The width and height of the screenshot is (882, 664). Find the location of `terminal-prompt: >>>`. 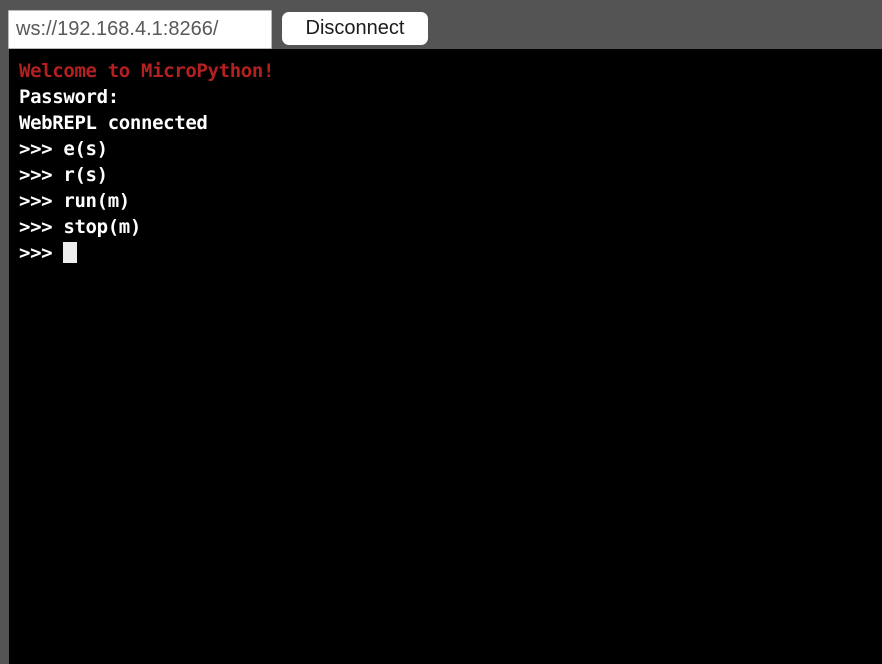

terminal-prompt: >>> is located at coordinates (41, 253).